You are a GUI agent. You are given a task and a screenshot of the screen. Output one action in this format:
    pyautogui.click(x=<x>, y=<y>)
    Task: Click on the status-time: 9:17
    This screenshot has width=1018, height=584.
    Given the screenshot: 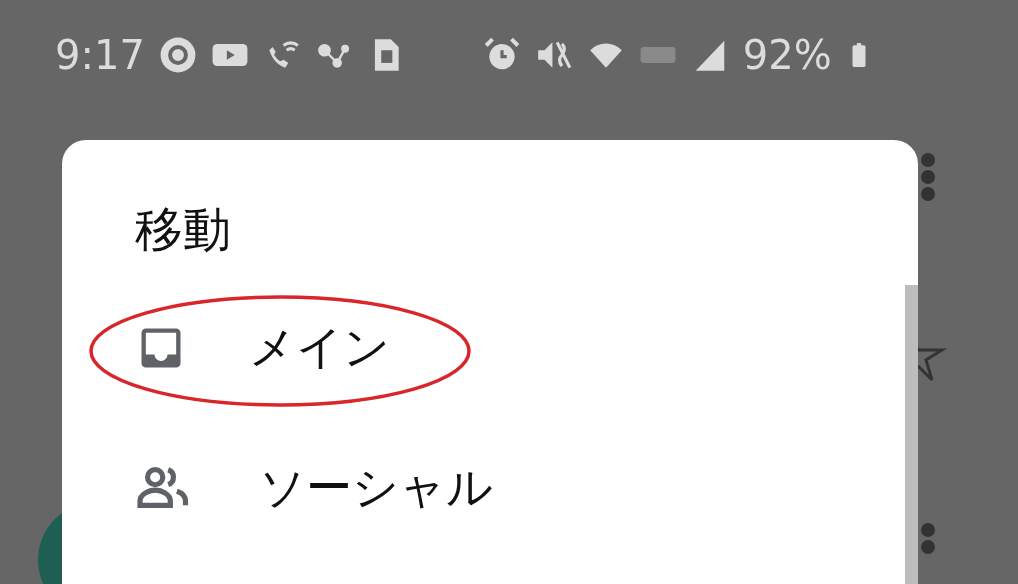 What is the action you would take?
    pyautogui.click(x=100, y=55)
    